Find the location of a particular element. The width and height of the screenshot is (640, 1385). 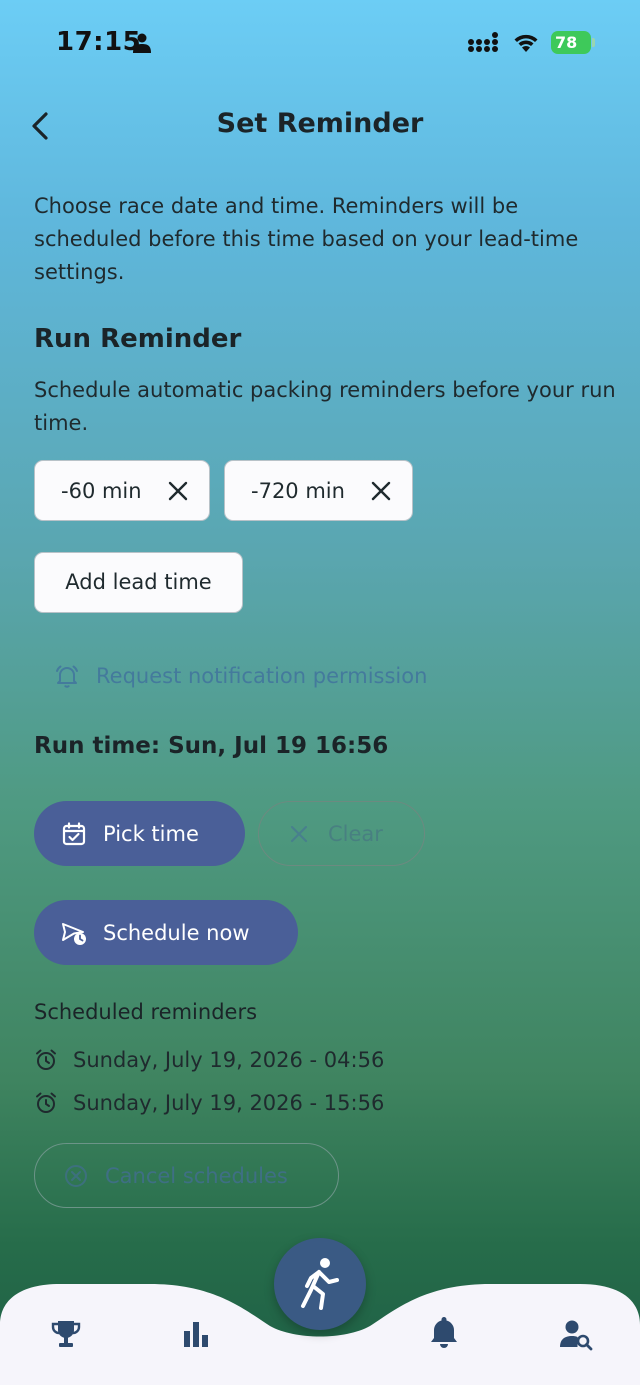

person-icon is located at coordinates (142, 43).